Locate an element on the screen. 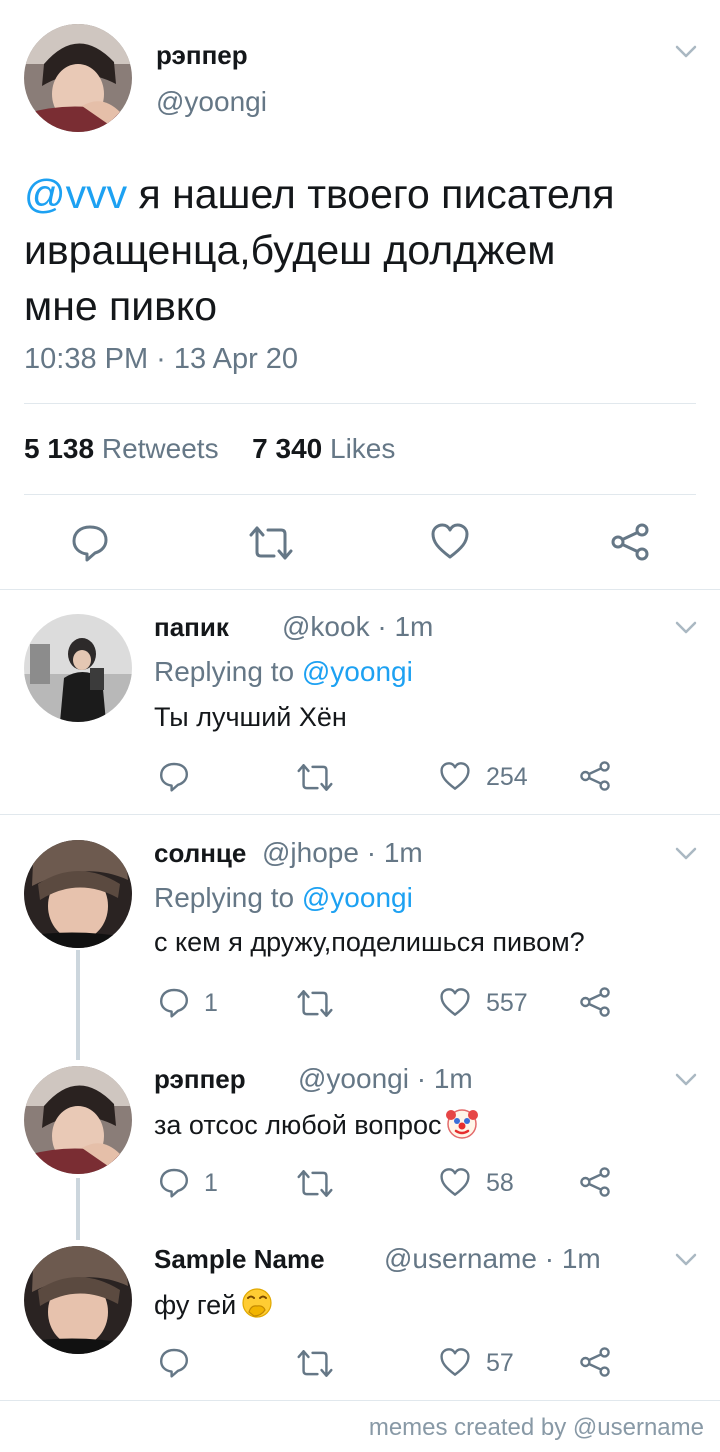 The image size is (720, 1452). author-handle: @kook · 1m is located at coordinates (357, 627).